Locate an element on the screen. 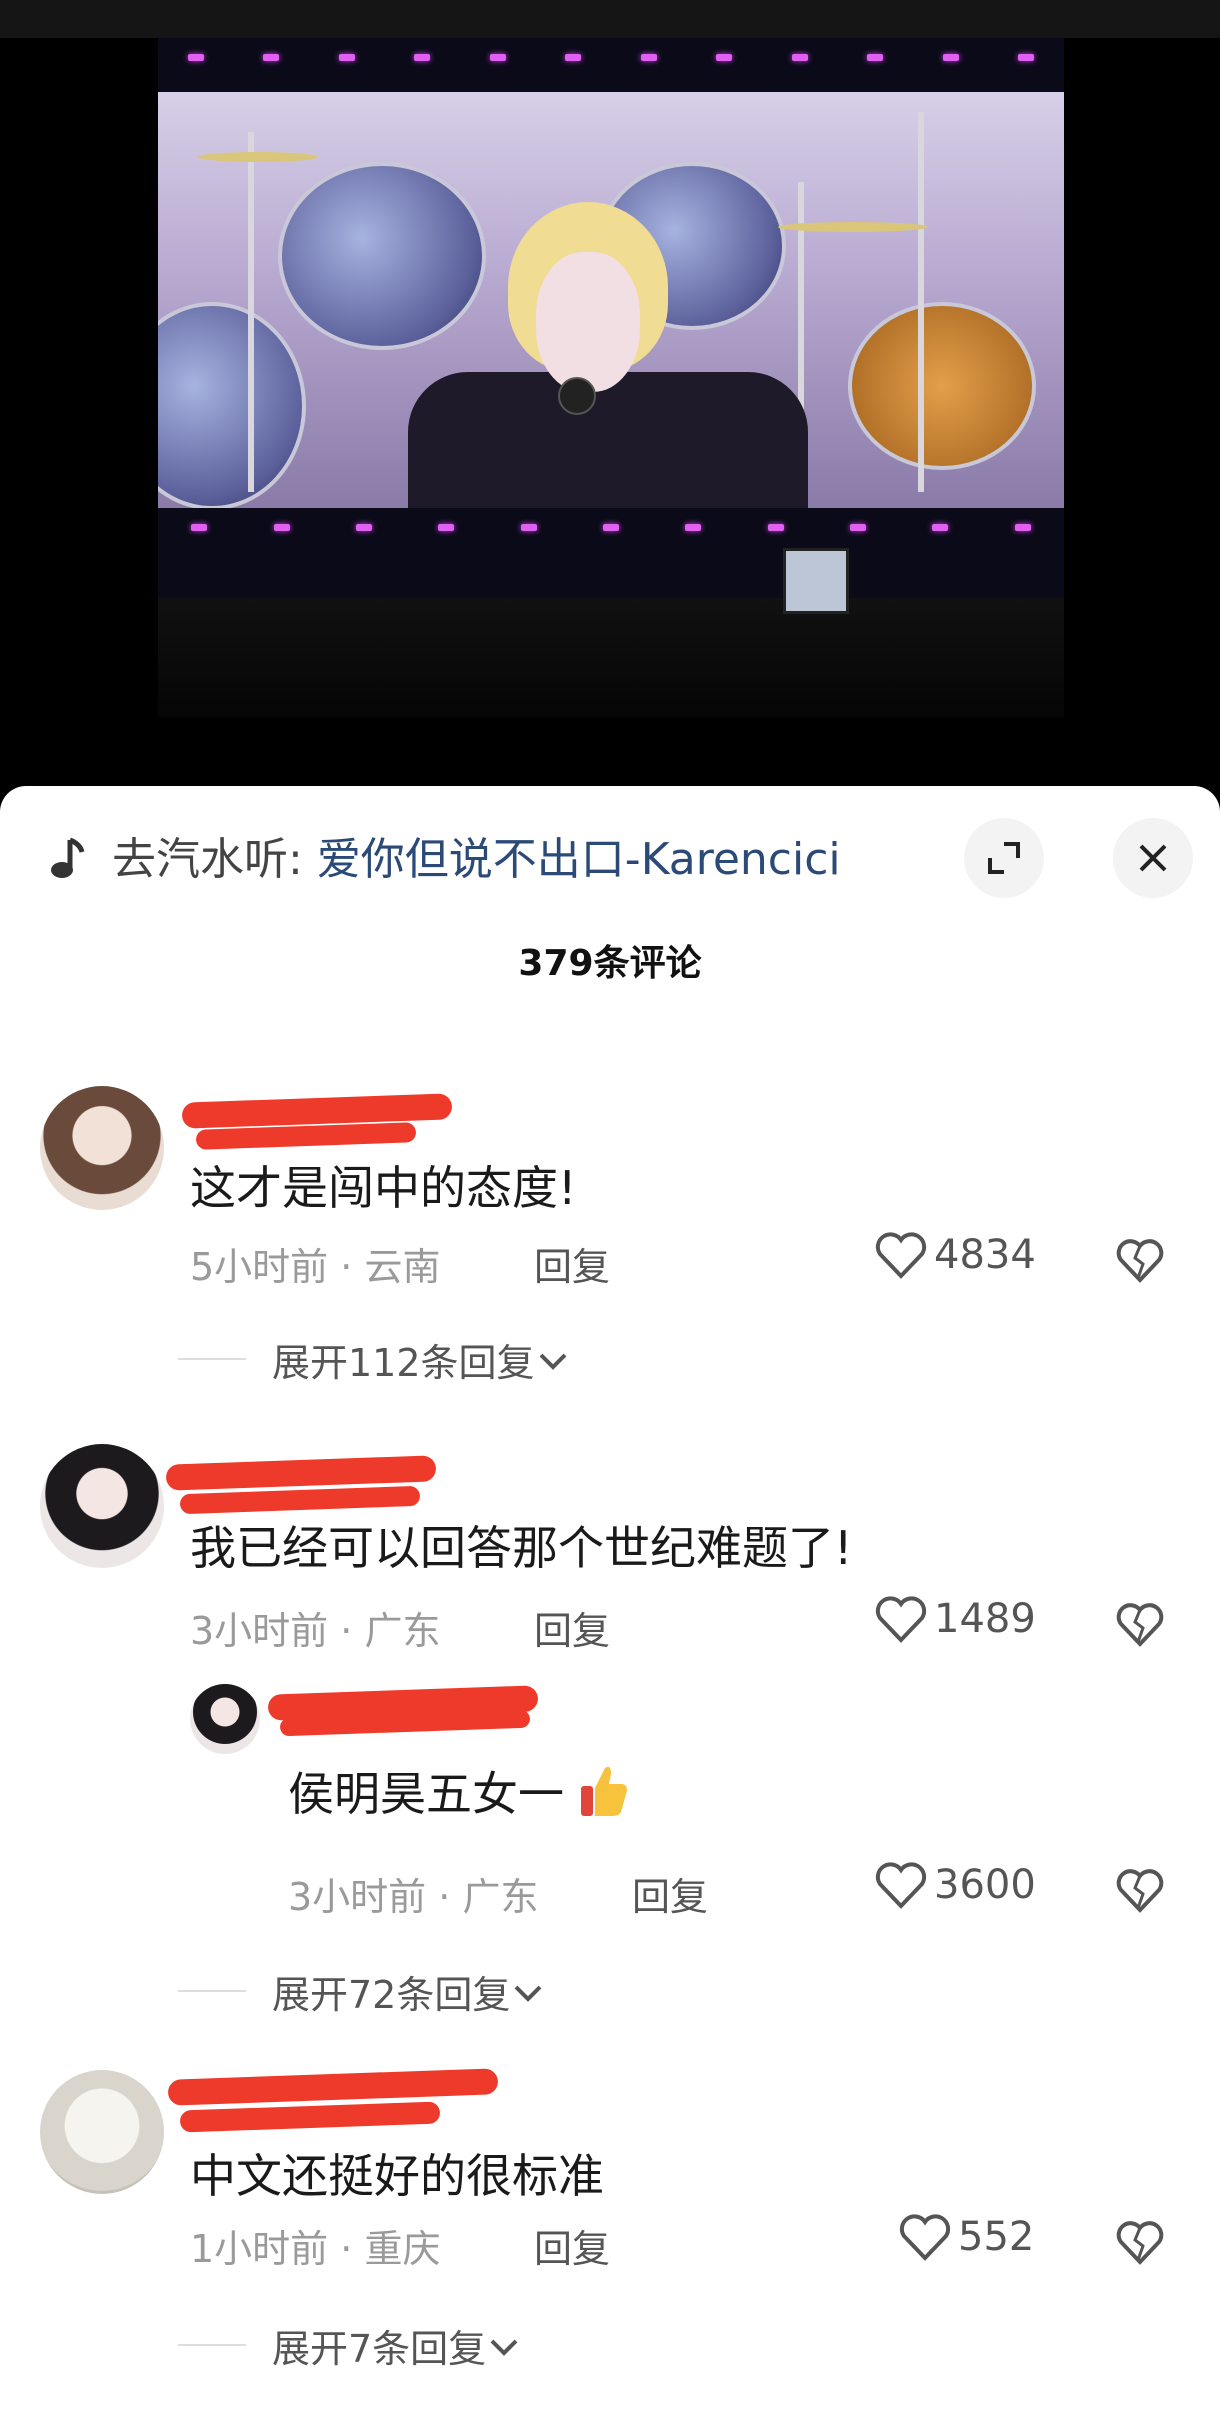  comment-meta: 3小时前 · 广东 is located at coordinates (315, 1627).